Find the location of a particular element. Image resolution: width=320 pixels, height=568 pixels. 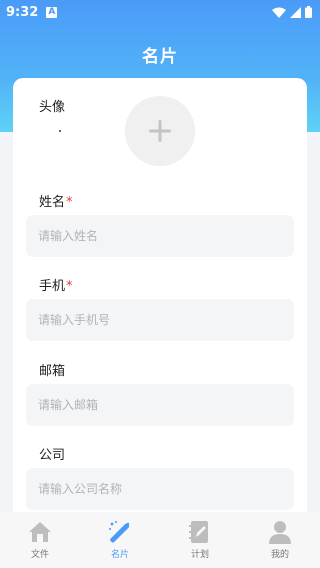

tab-plan: 计划 is located at coordinates (200, 540).